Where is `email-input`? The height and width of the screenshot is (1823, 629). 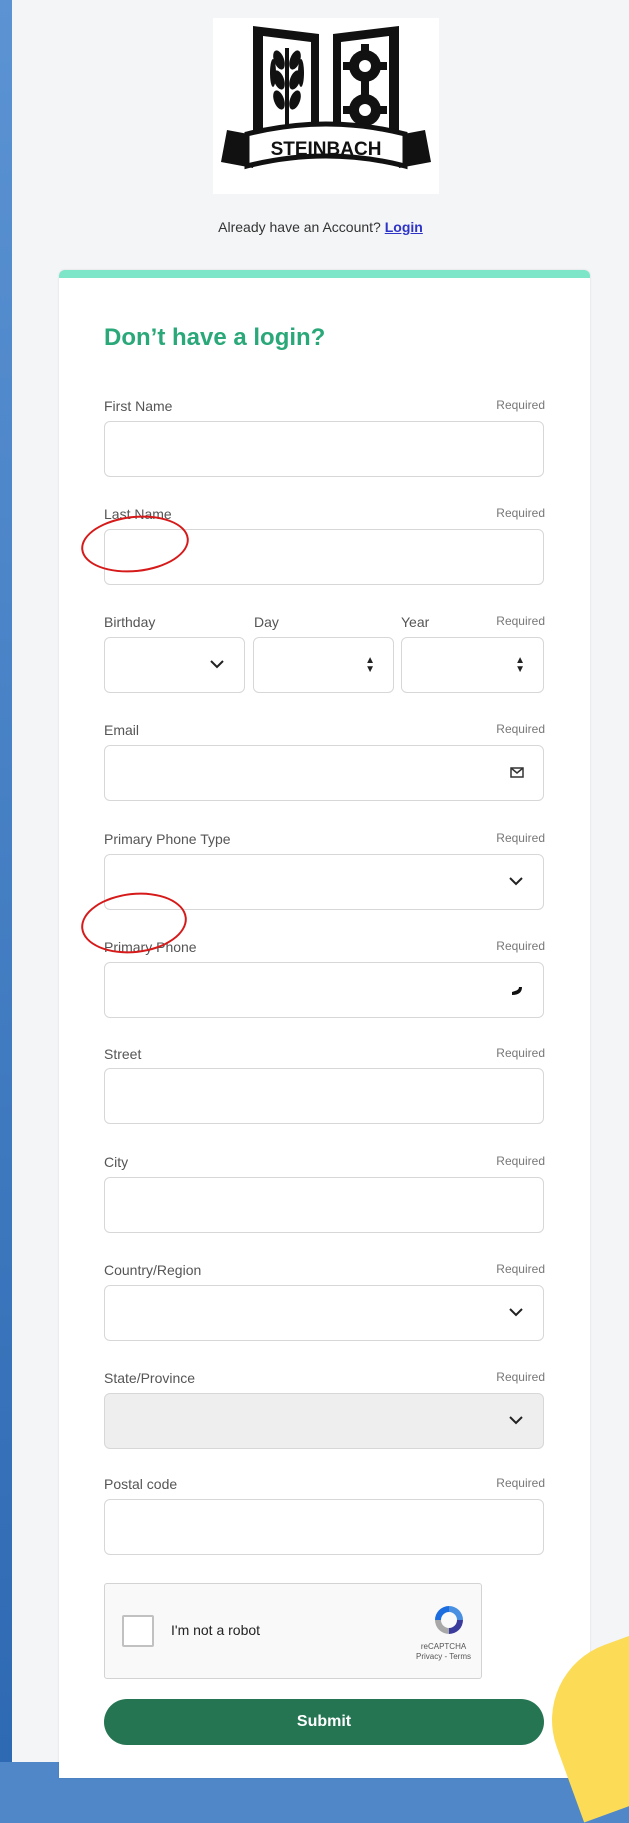
email-input is located at coordinates (324, 773).